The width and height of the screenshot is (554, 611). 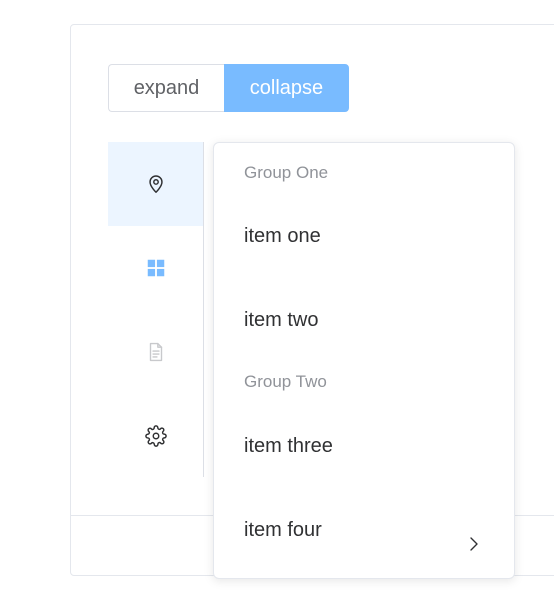 I want to click on collapse-toggle-button-group: expand collapse, so click(x=228, y=88).